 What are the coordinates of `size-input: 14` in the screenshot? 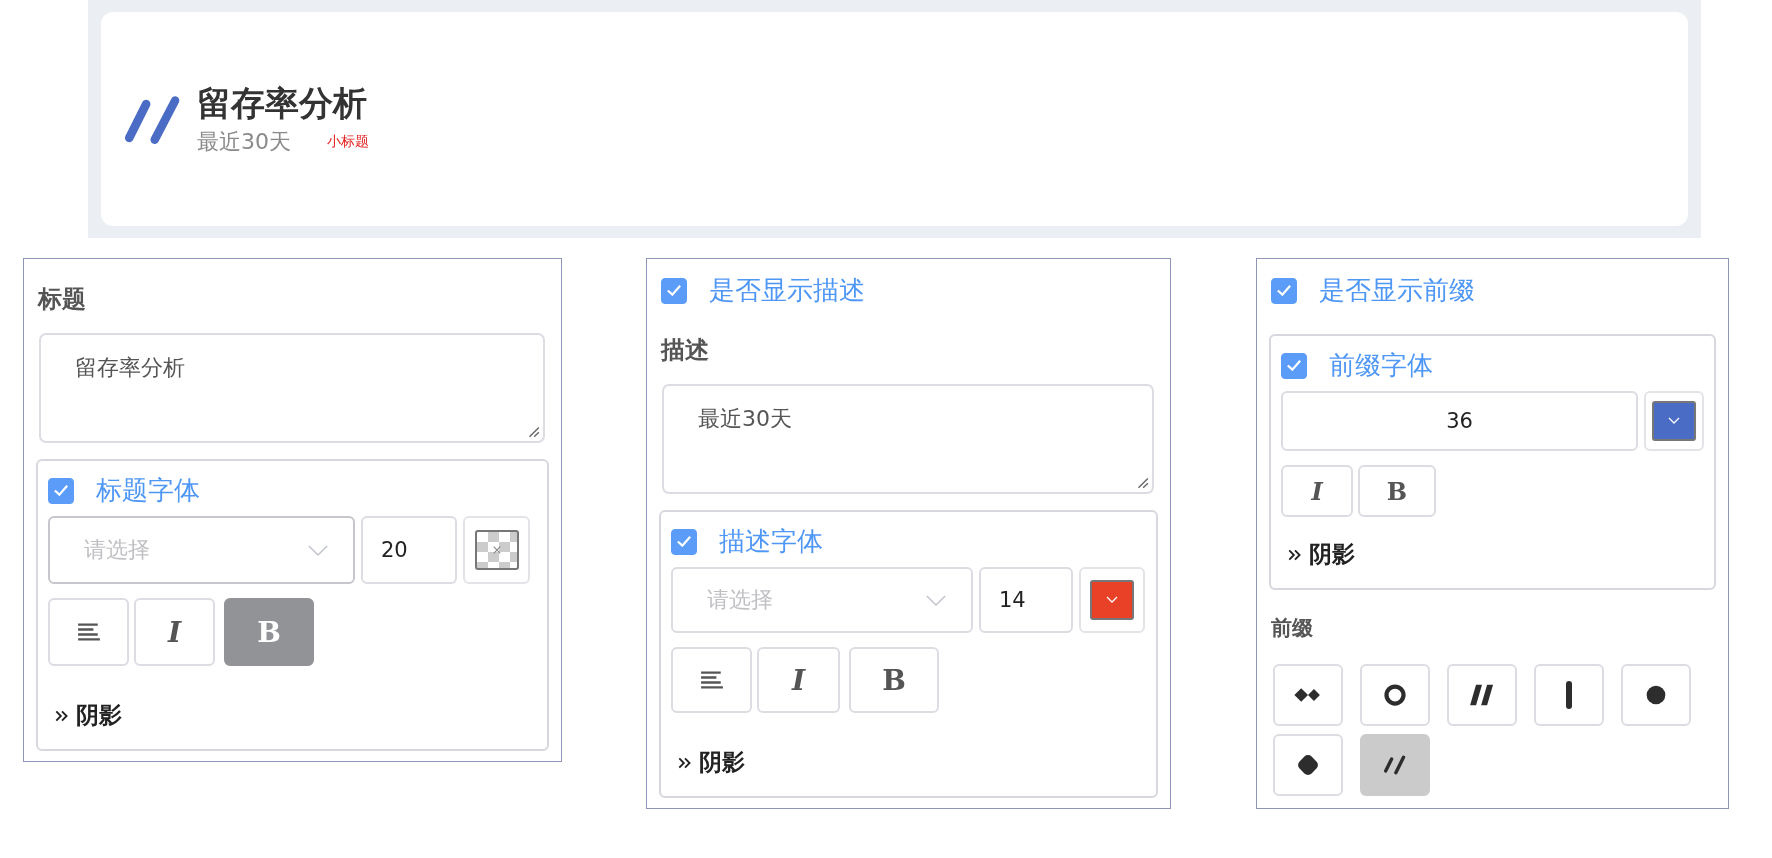 It's located at (1026, 600).